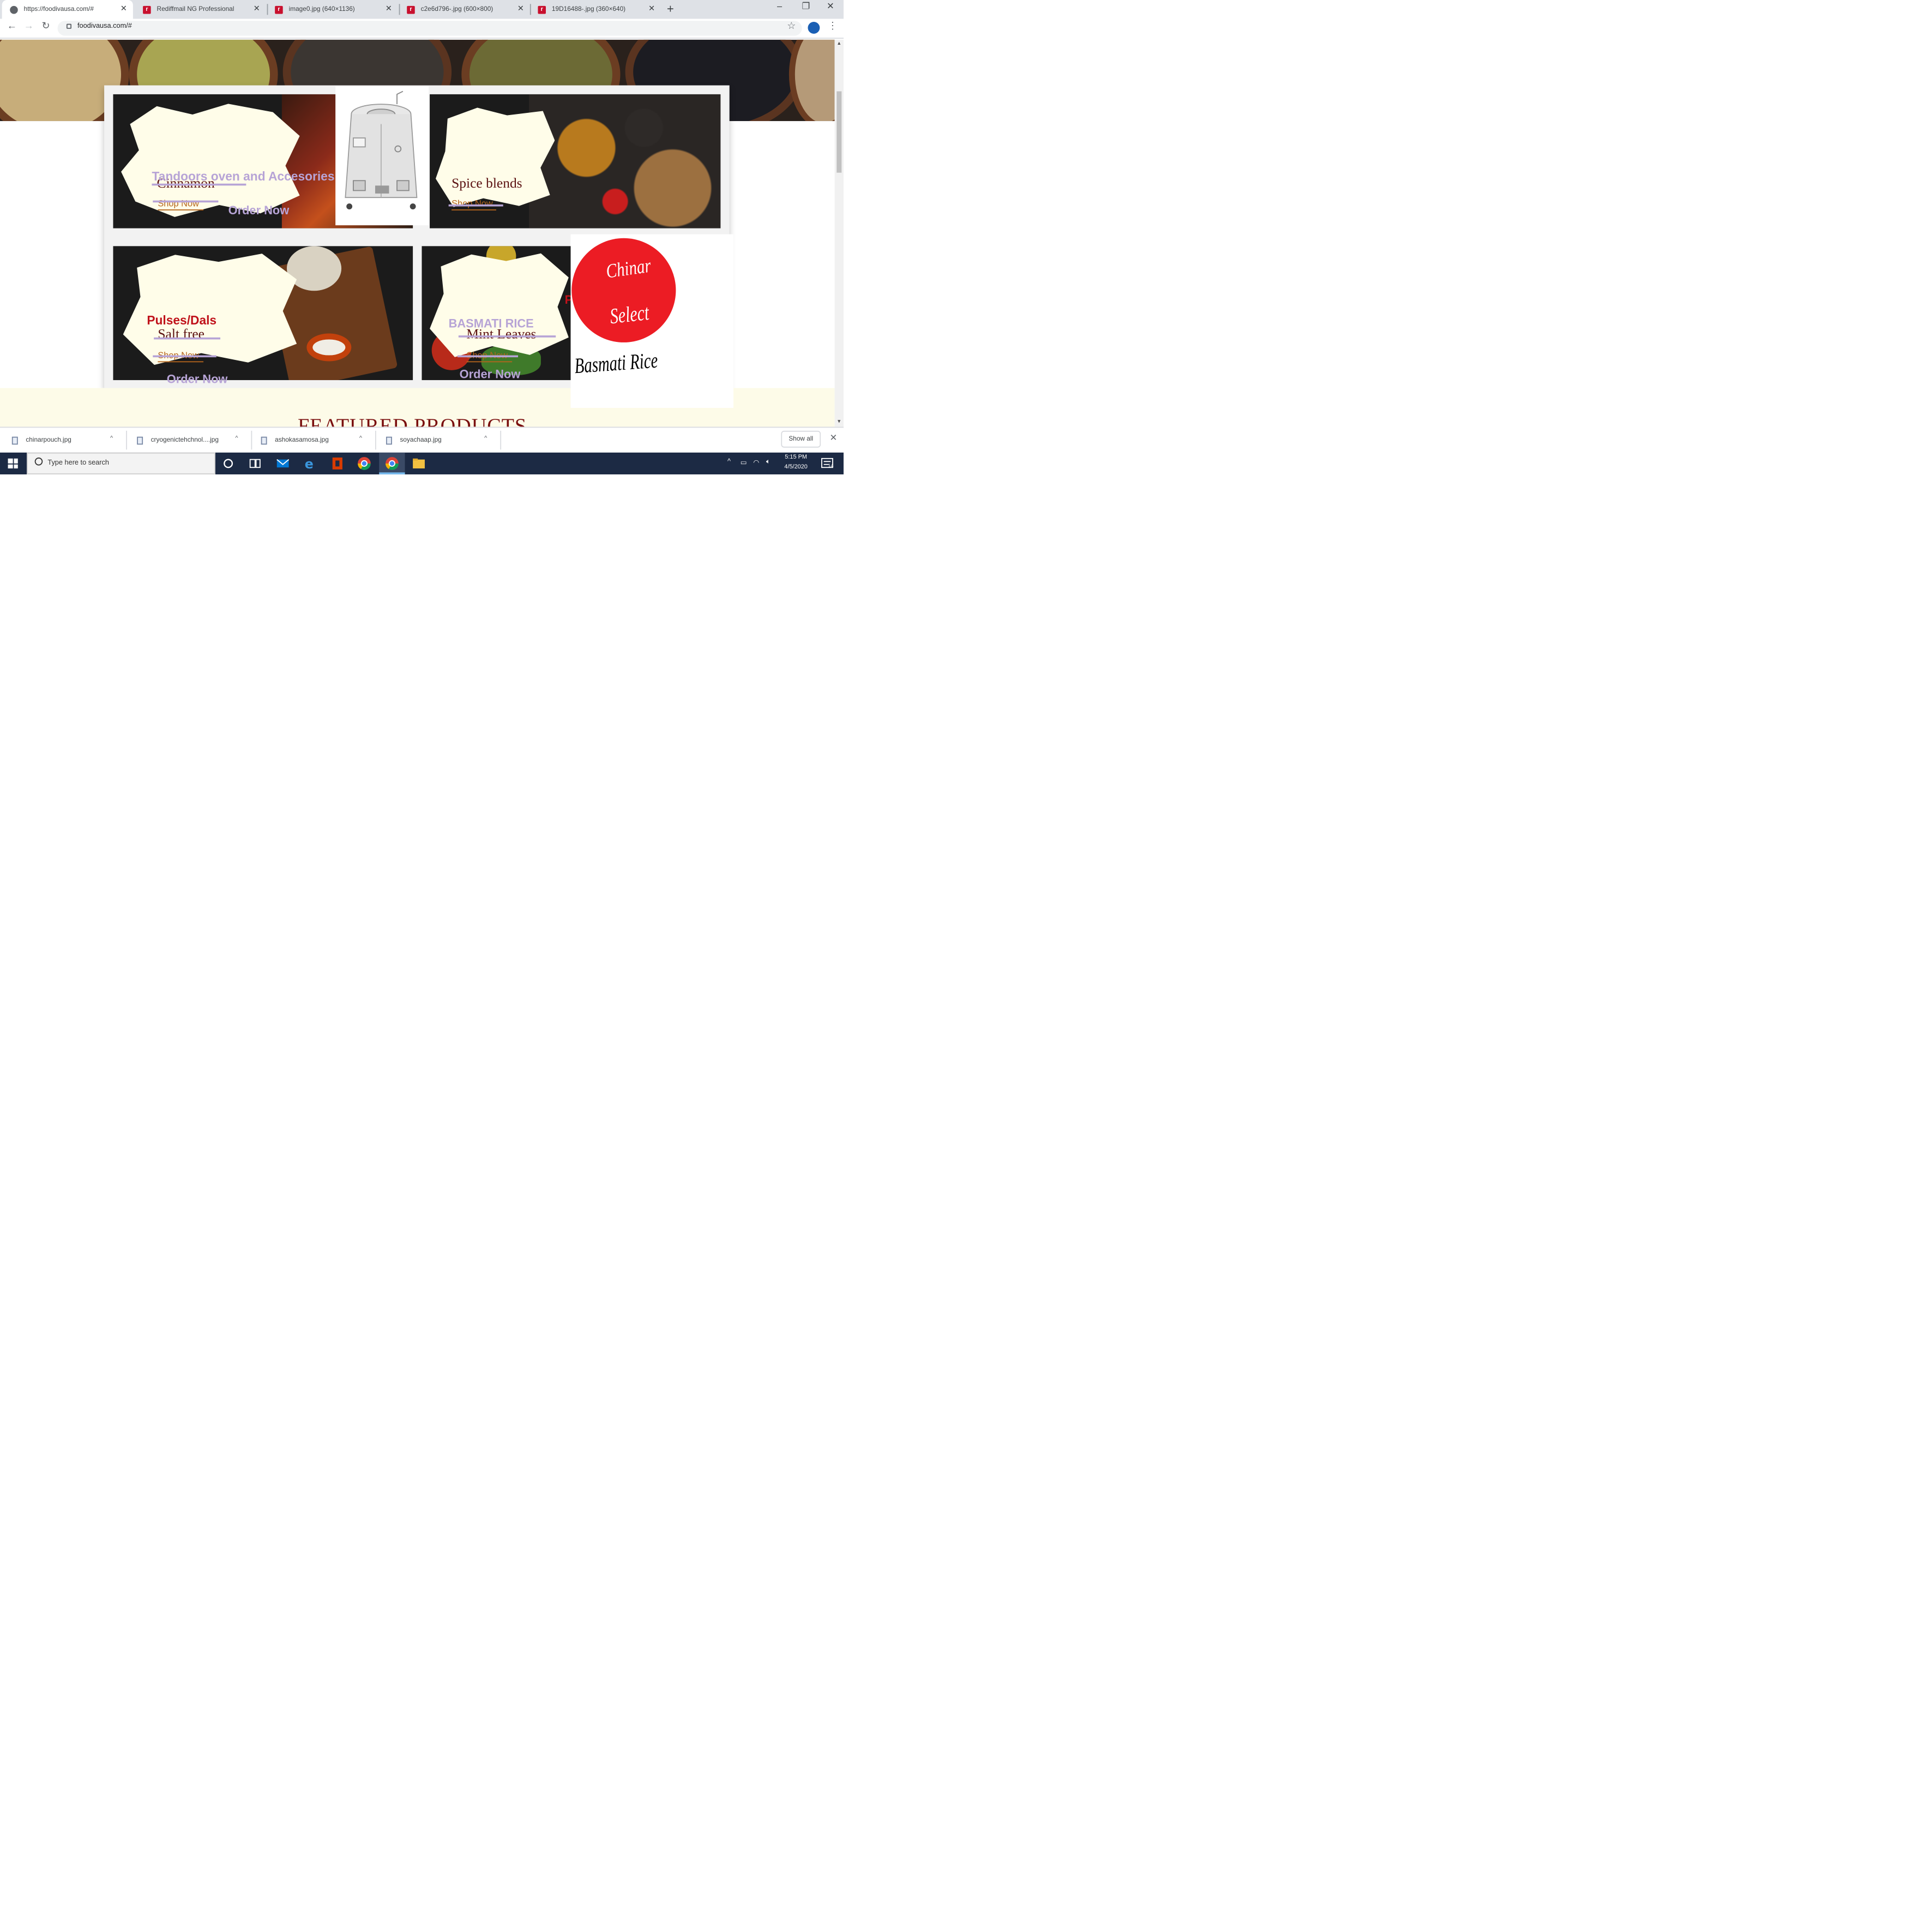 This screenshot has width=1932, height=1932. What do you see at coordinates (814, 28) in the screenshot?
I see `profile-avatar` at bounding box center [814, 28].